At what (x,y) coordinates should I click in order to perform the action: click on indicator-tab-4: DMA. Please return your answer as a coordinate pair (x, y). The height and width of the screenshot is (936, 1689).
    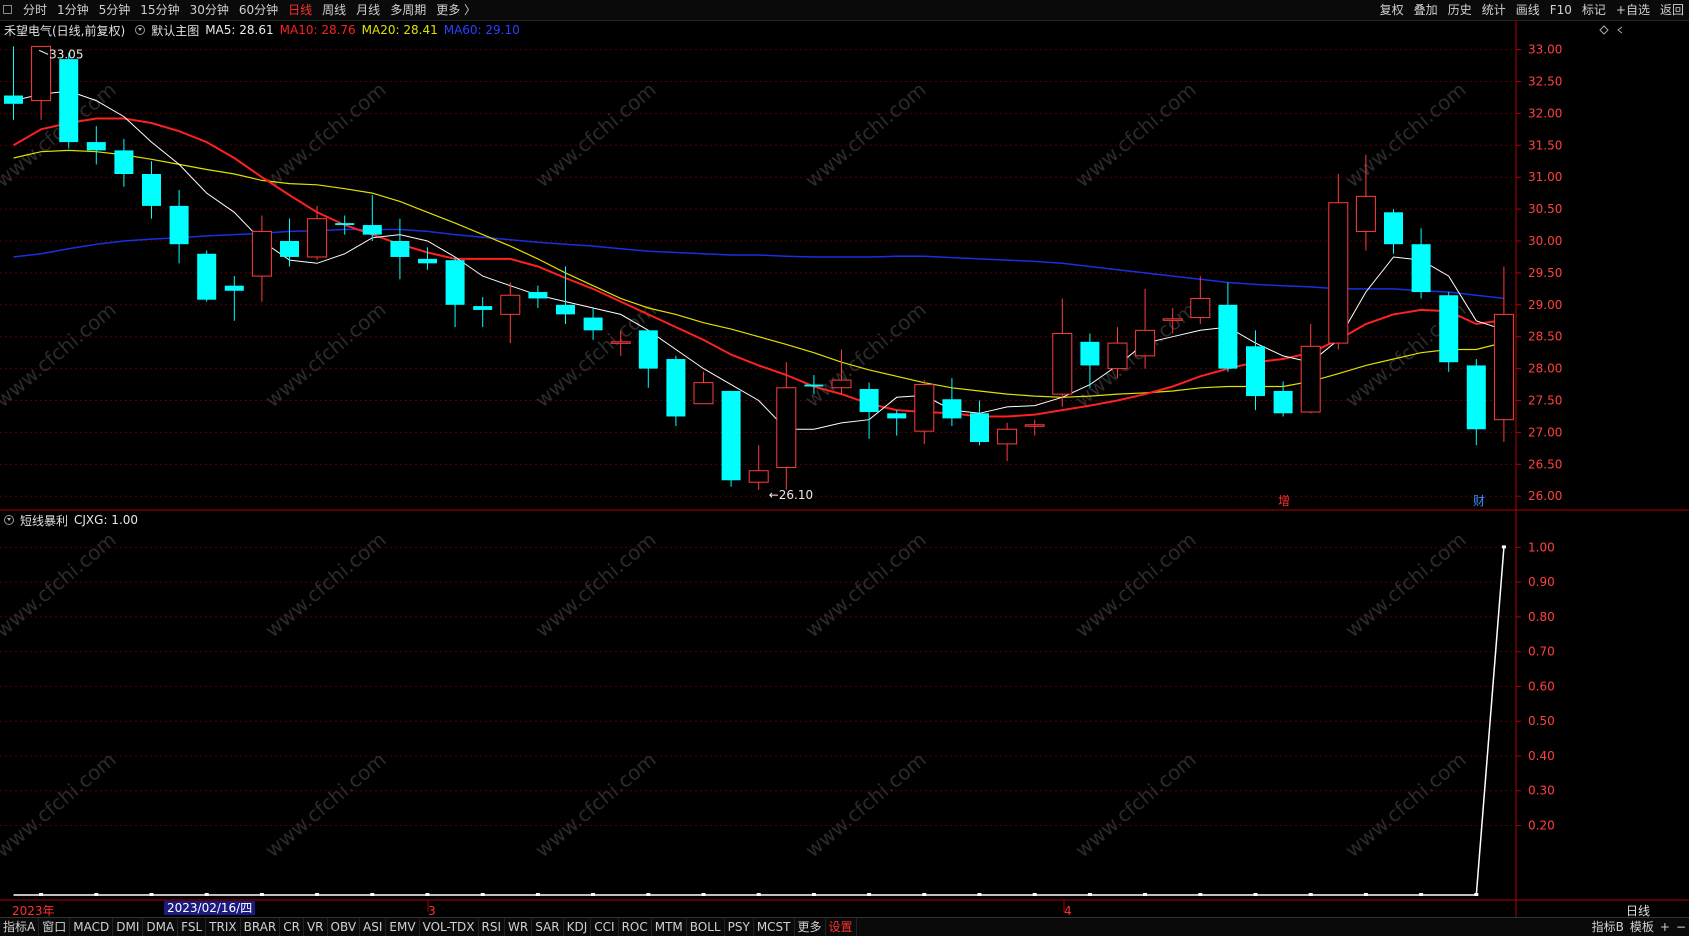
    Looking at the image, I should click on (161, 927).